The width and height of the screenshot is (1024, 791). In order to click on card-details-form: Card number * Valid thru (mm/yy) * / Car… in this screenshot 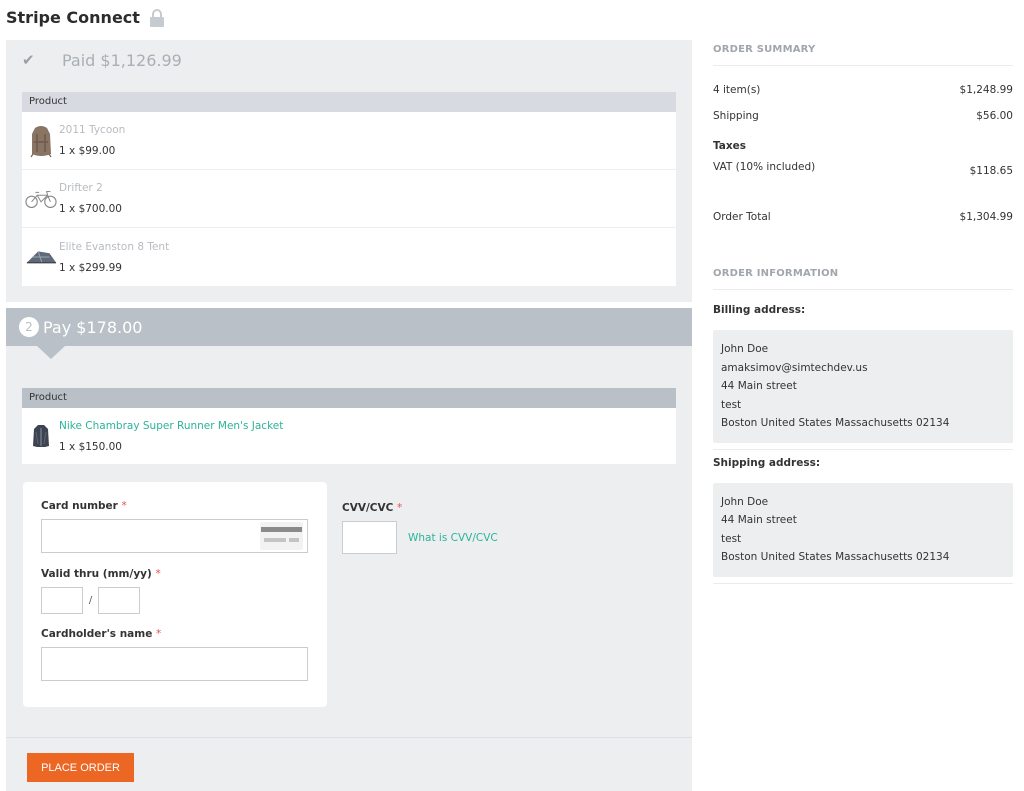, I will do `click(175, 594)`.